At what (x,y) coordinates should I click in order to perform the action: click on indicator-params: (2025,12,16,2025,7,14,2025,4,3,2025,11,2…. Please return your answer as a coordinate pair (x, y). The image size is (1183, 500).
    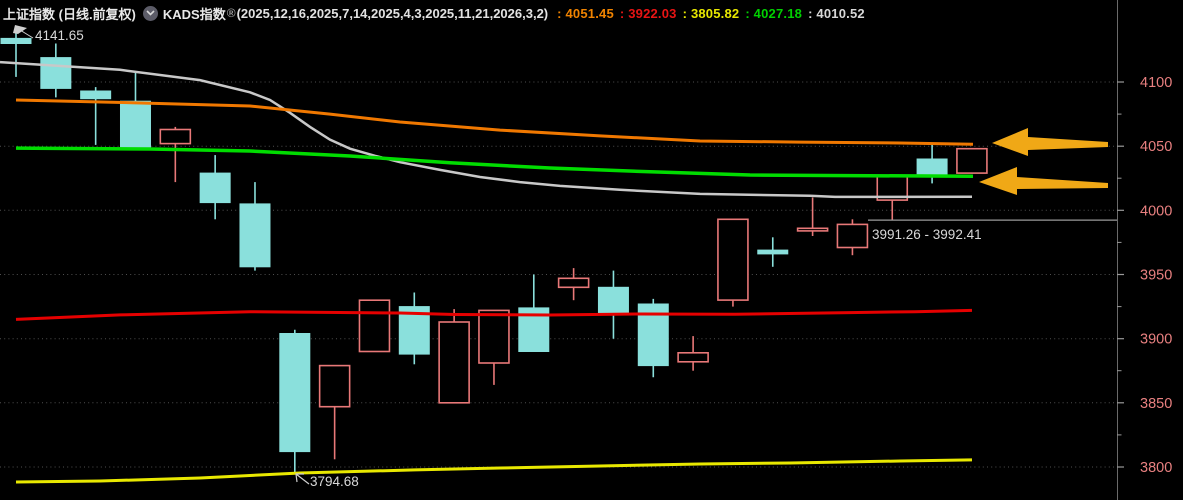
    Looking at the image, I should click on (392, 13).